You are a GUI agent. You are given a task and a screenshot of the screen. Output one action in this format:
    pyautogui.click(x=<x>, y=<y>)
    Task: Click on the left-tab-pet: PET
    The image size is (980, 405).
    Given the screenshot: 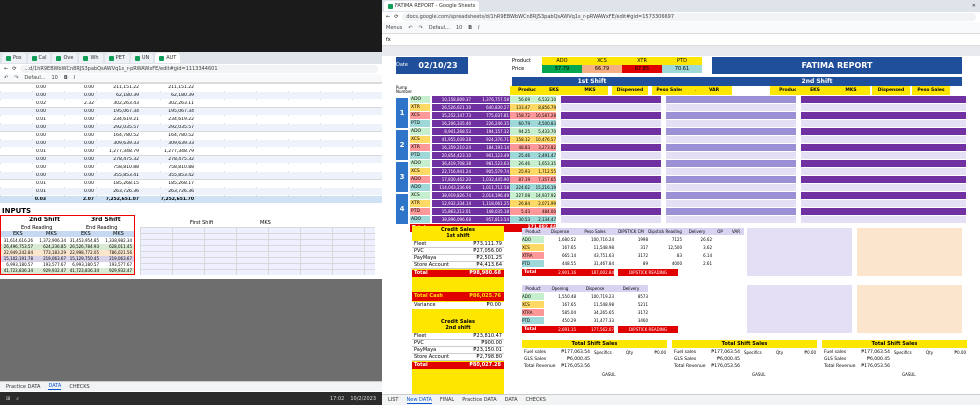 What is the action you would take?
    pyautogui.click(x=116, y=58)
    